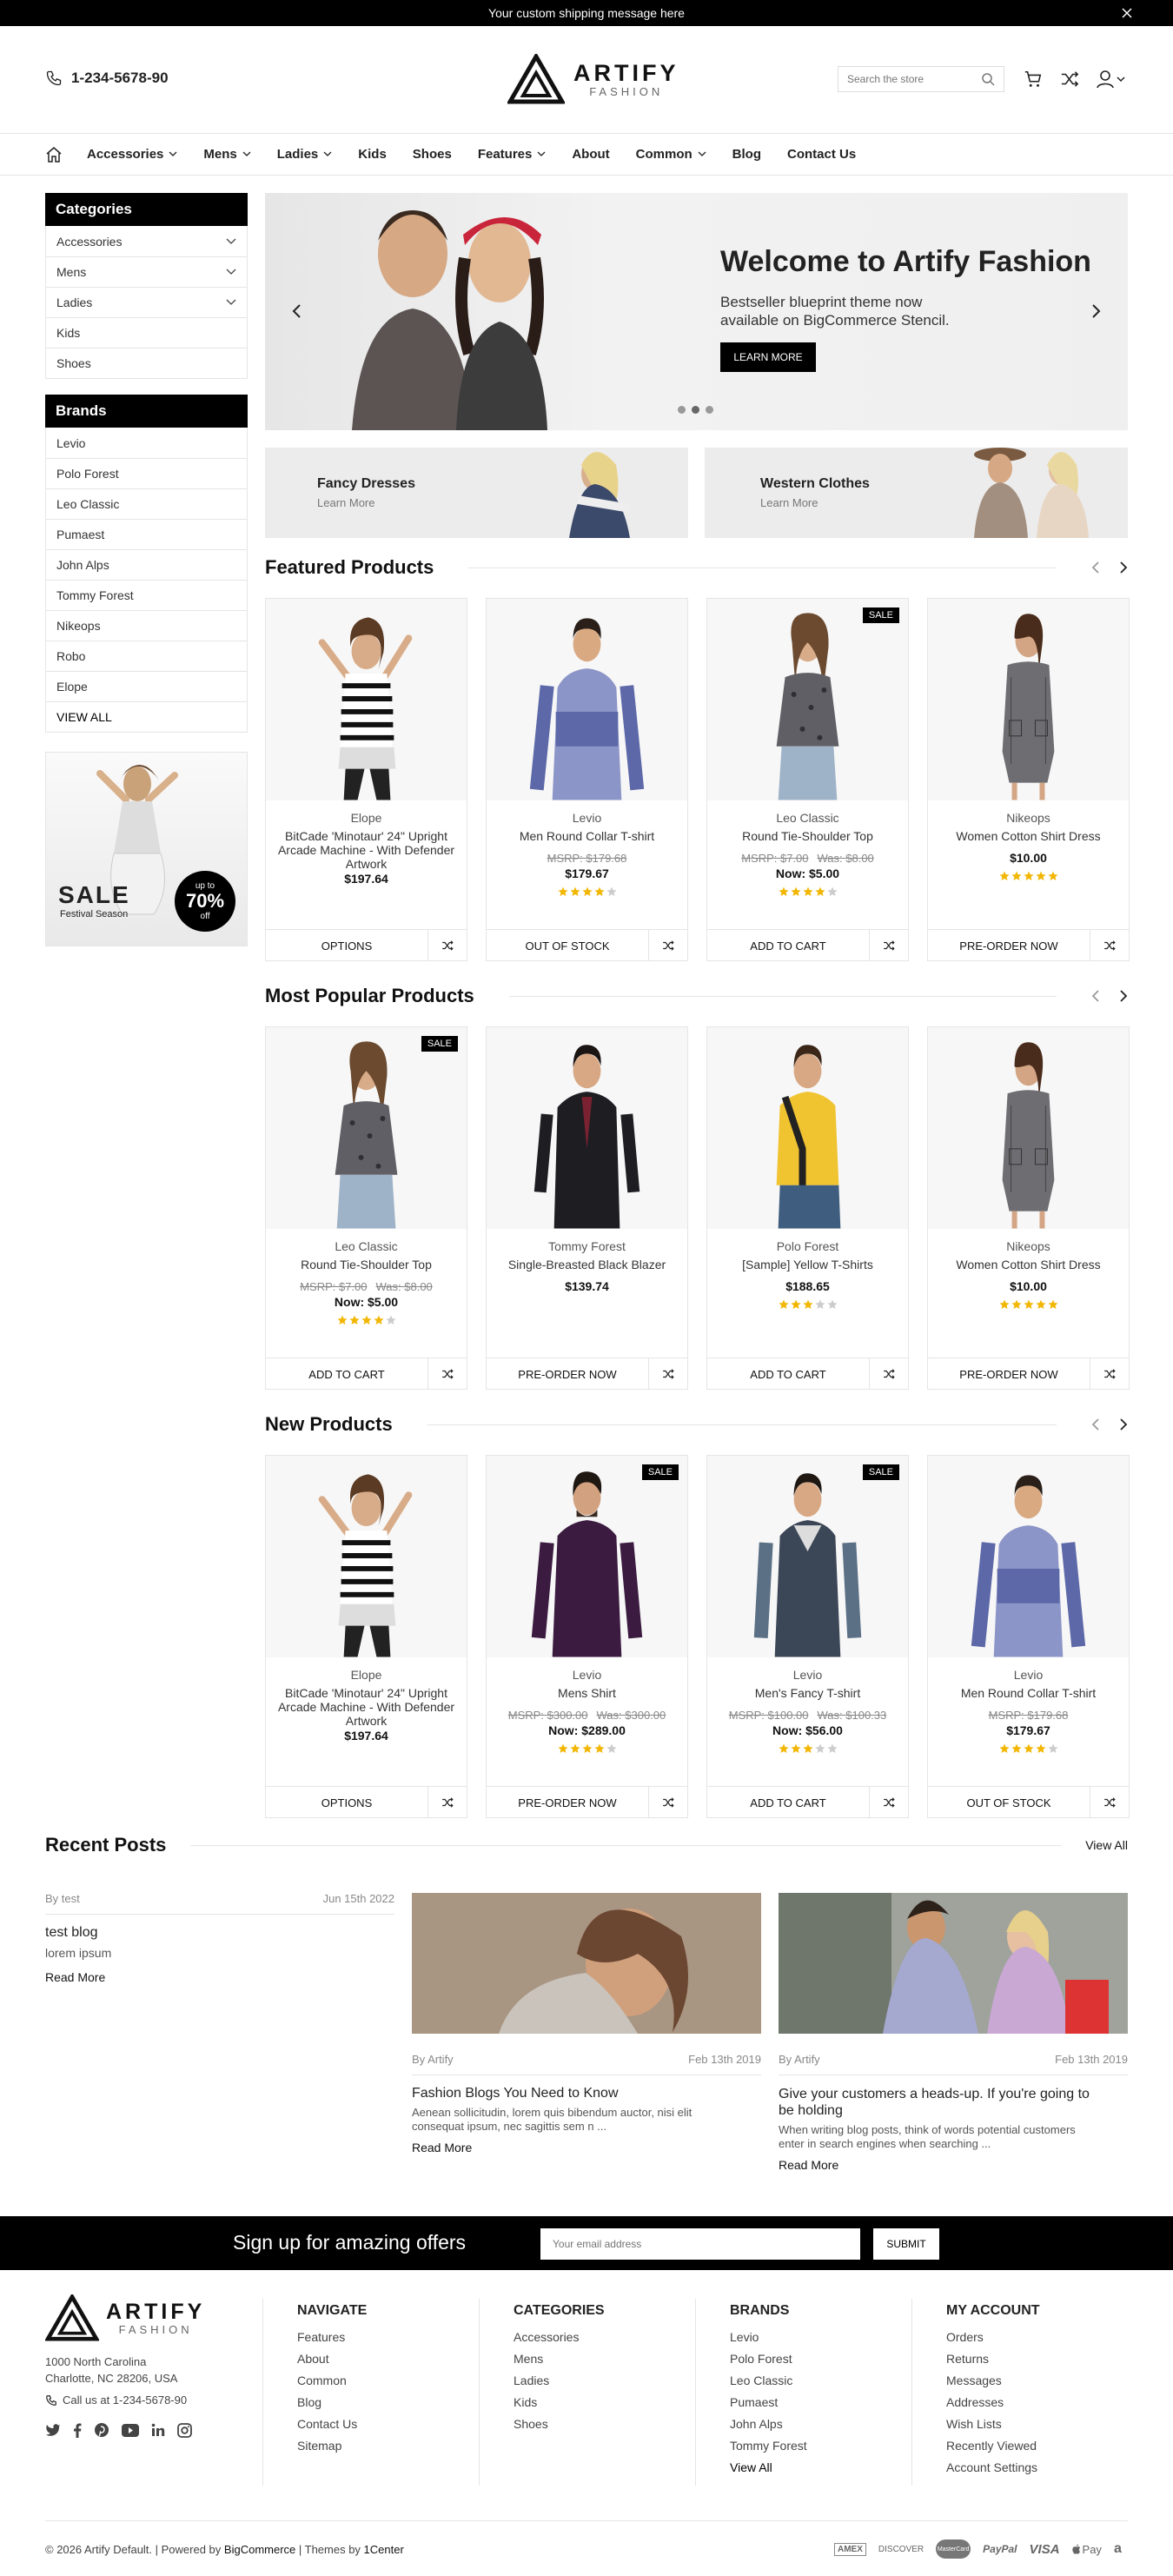 The width and height of the screenshot is (1173, 2576). What do you see at coordinates (1107, 1845) in the screenshot?
I see `view-all-link: View All` at bounding box center [1107, 1845].